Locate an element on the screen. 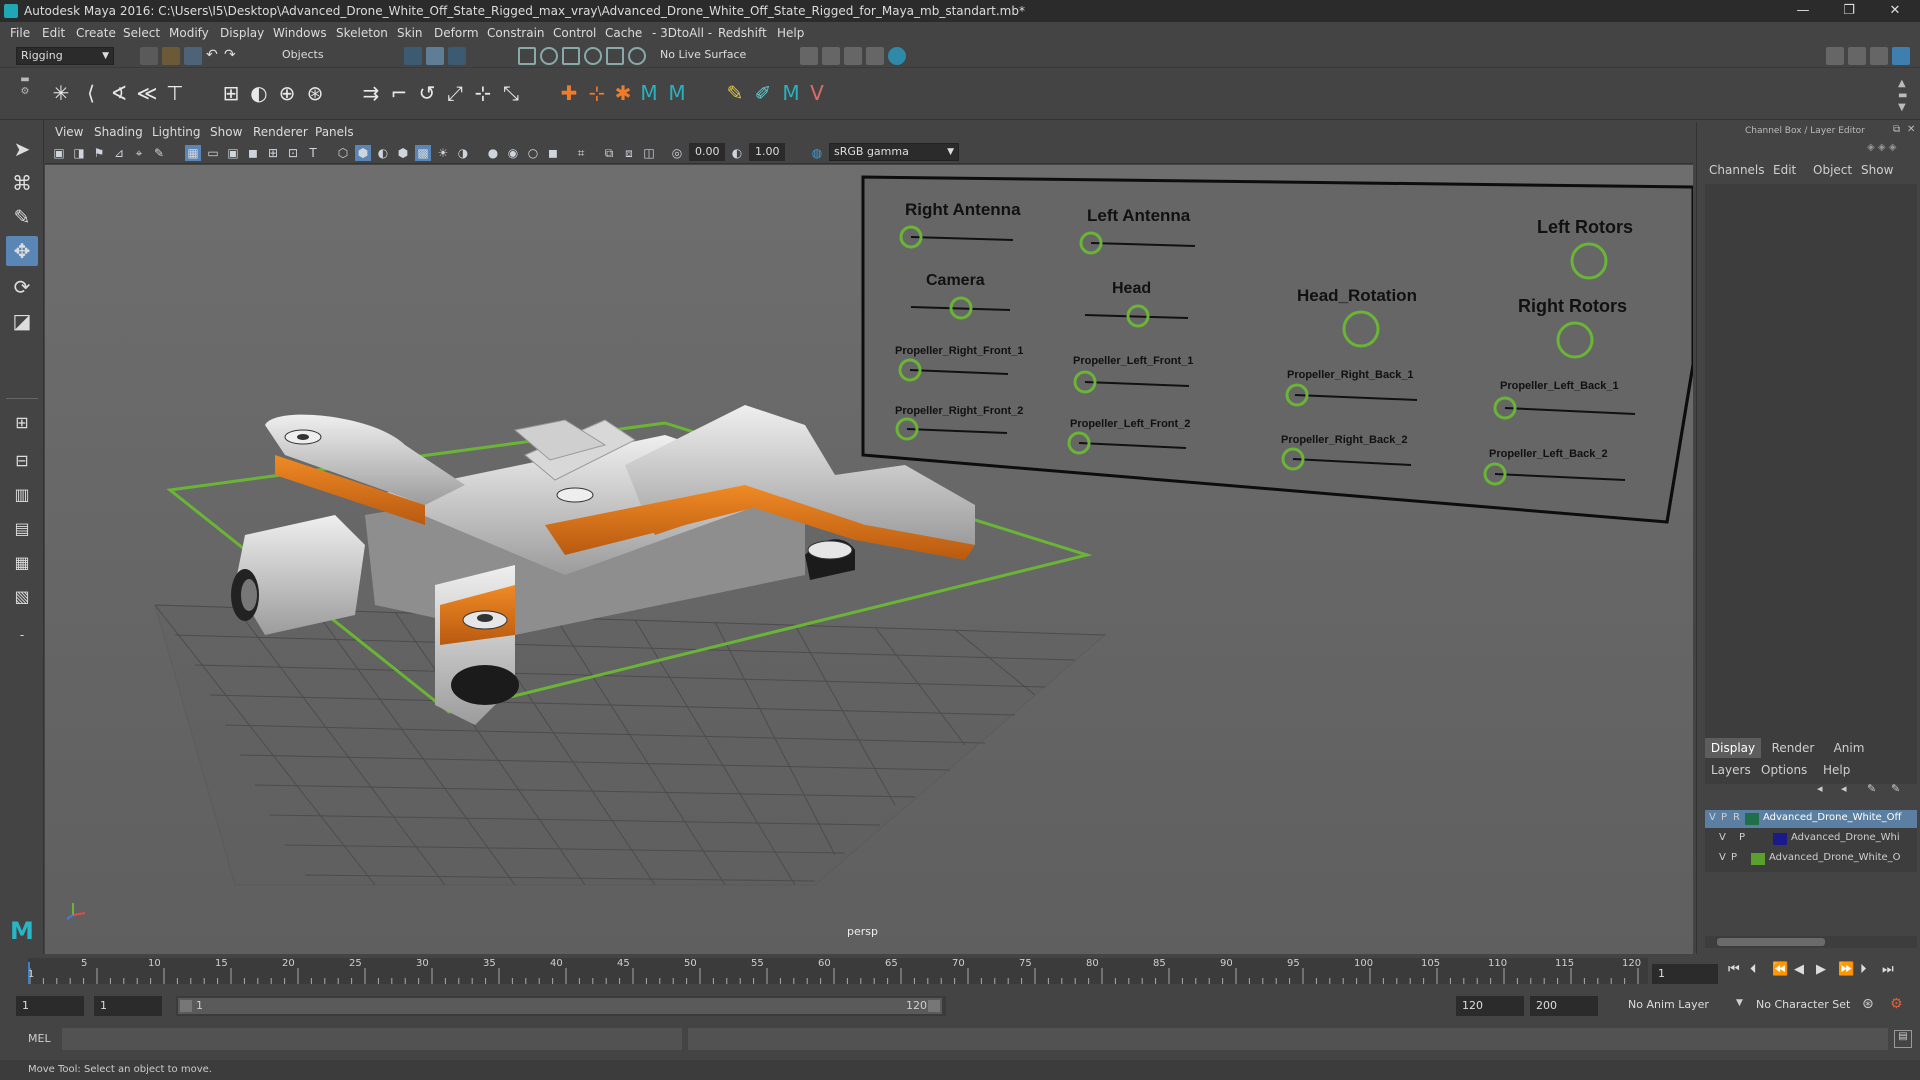 The height and width of the screenshot is (1080, 1920). menu-select: Select is located at coordinates (141, 33).